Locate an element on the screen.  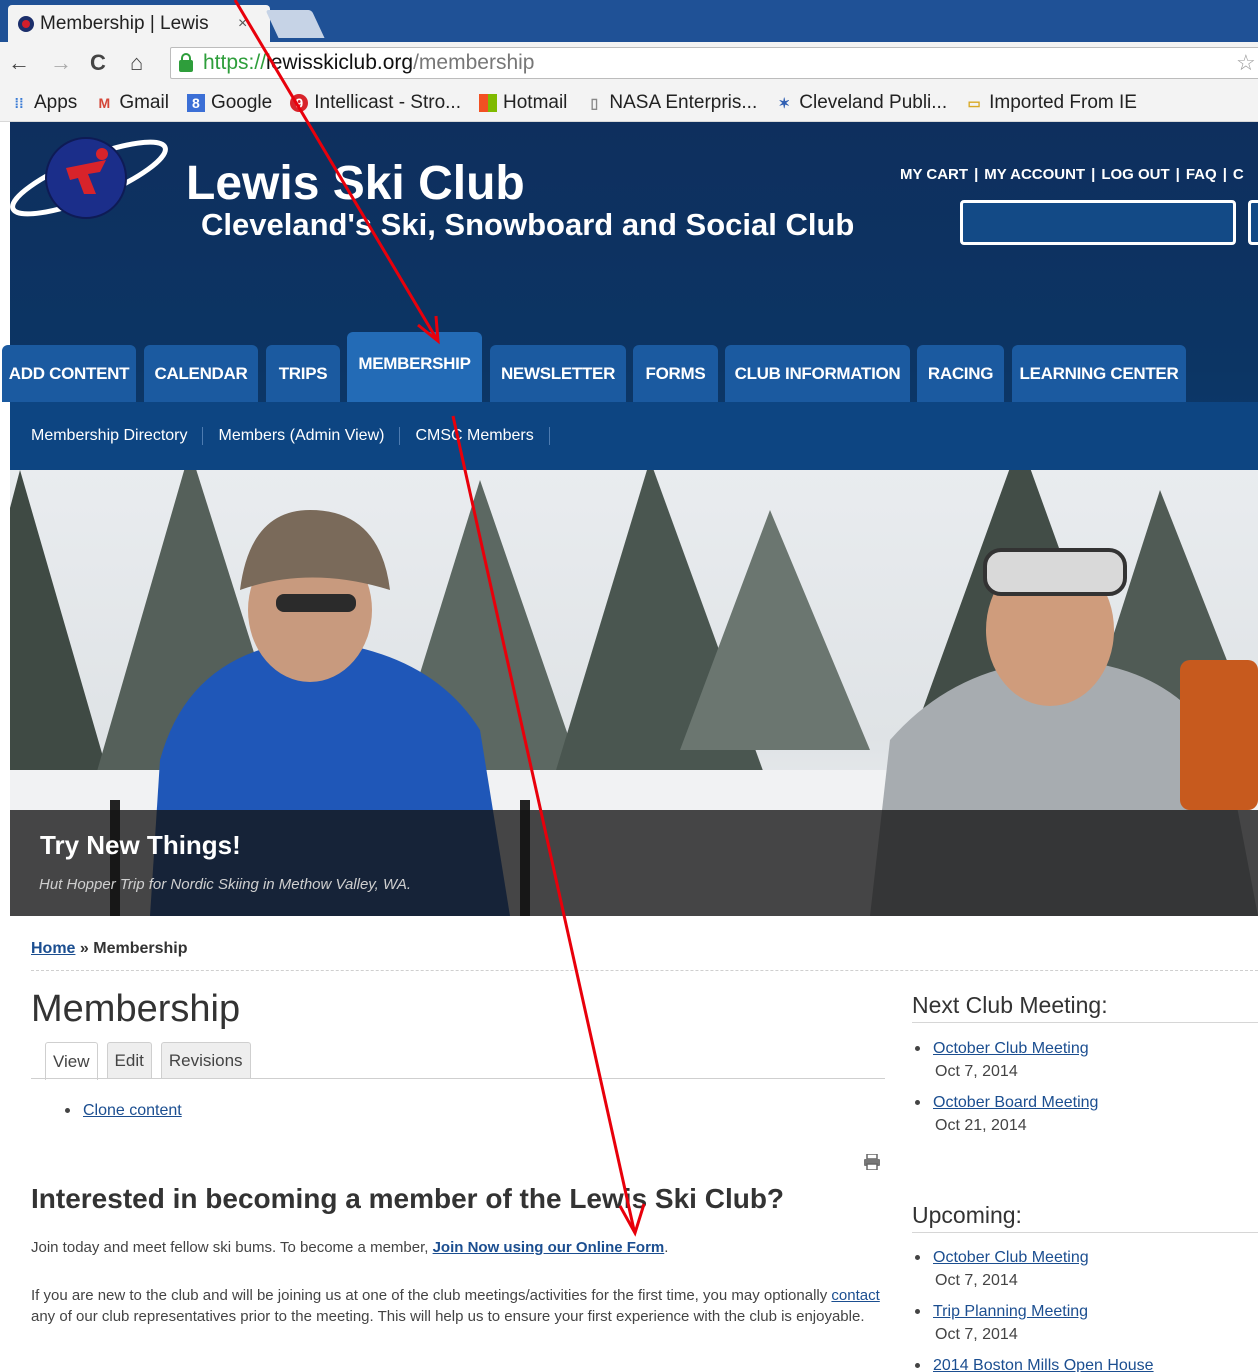
arrow-to-membership-tab is located at coordinates (336, 172).